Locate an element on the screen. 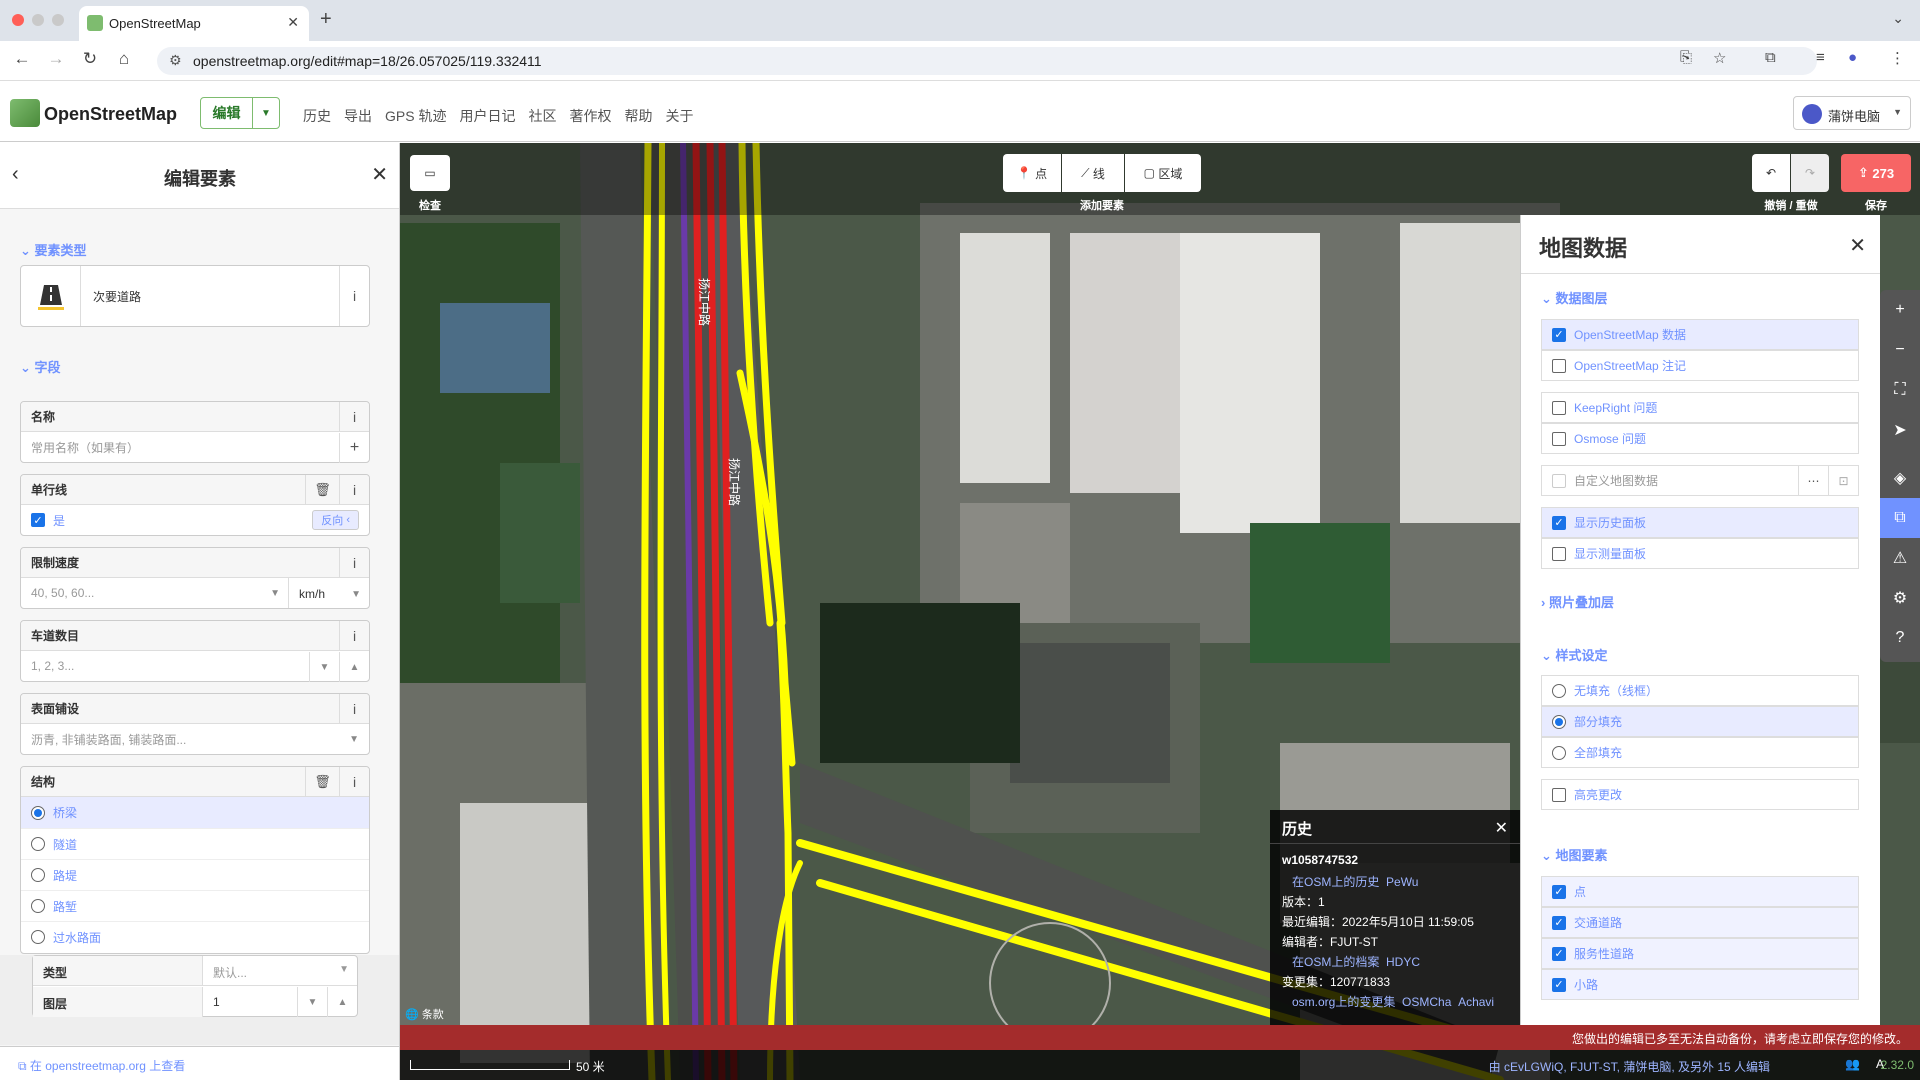  install-icon: ⎘ is located at coordinates (1686, 57).